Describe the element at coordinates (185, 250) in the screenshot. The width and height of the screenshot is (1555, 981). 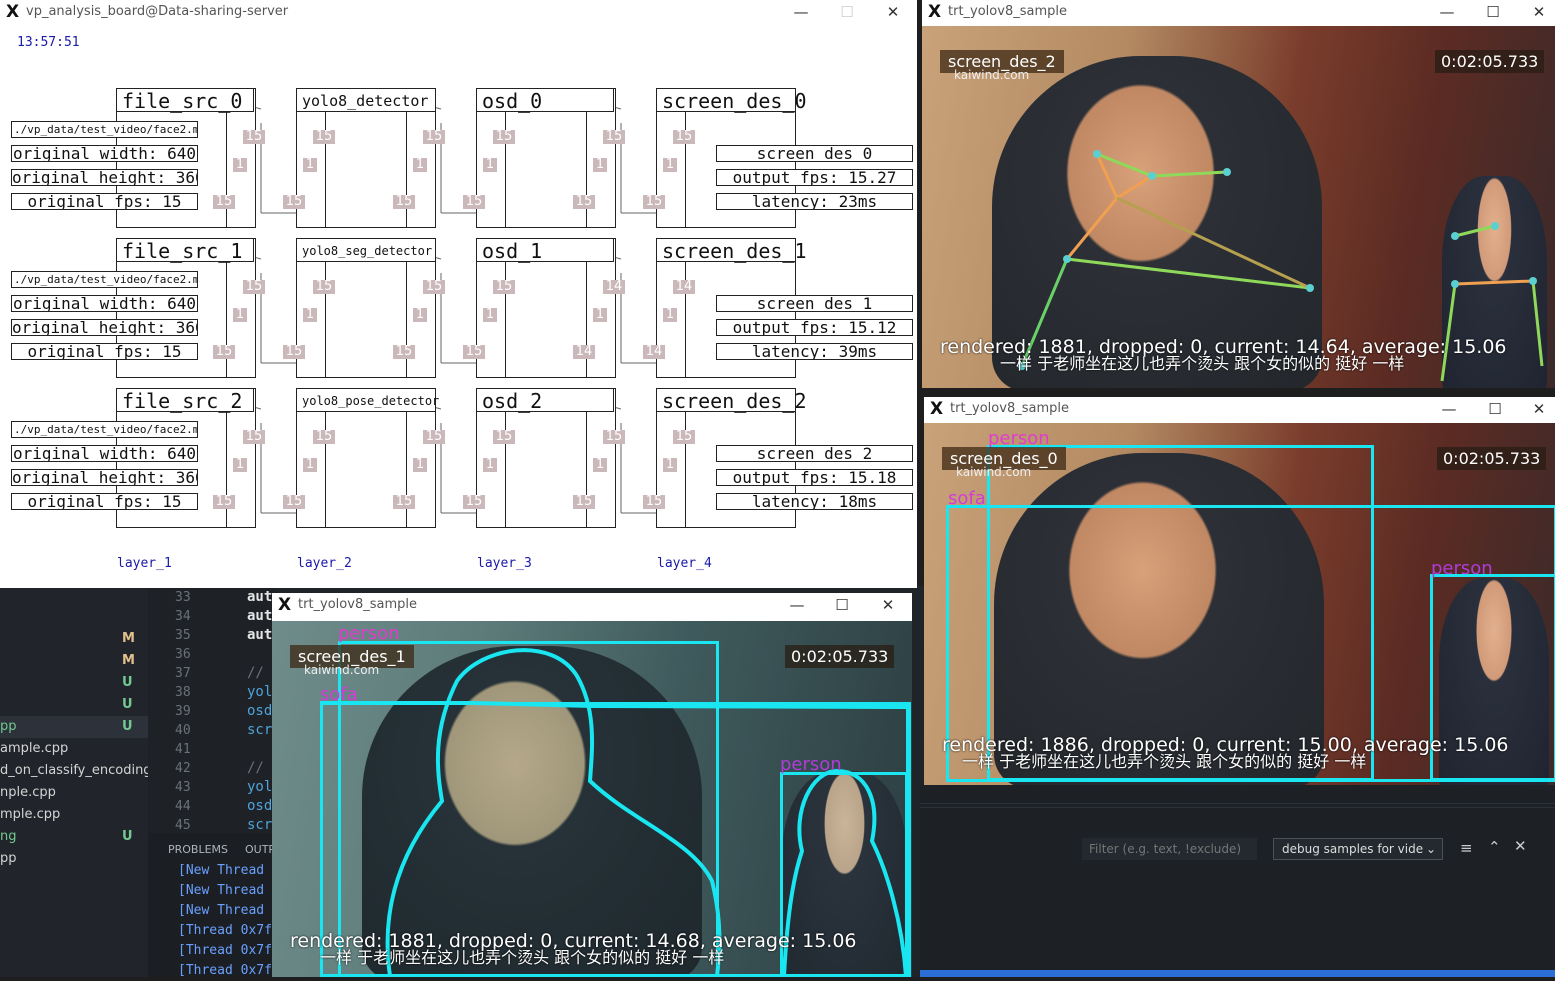
I see `source-node-title: file_src_1` at that location.